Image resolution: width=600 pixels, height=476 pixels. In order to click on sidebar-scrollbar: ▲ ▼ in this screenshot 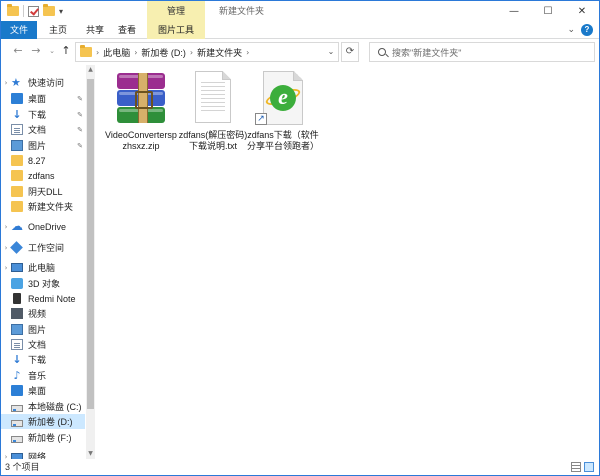, I will do `click(90, 262)`.